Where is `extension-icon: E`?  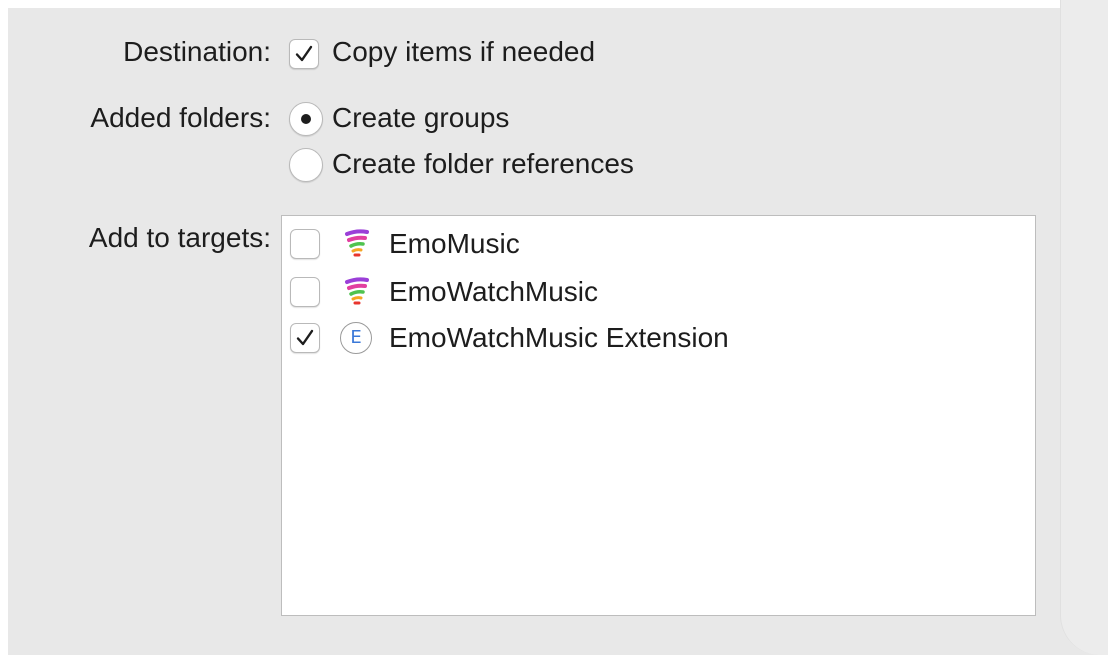
extension-icon: E is located at coordinates (356, 338).